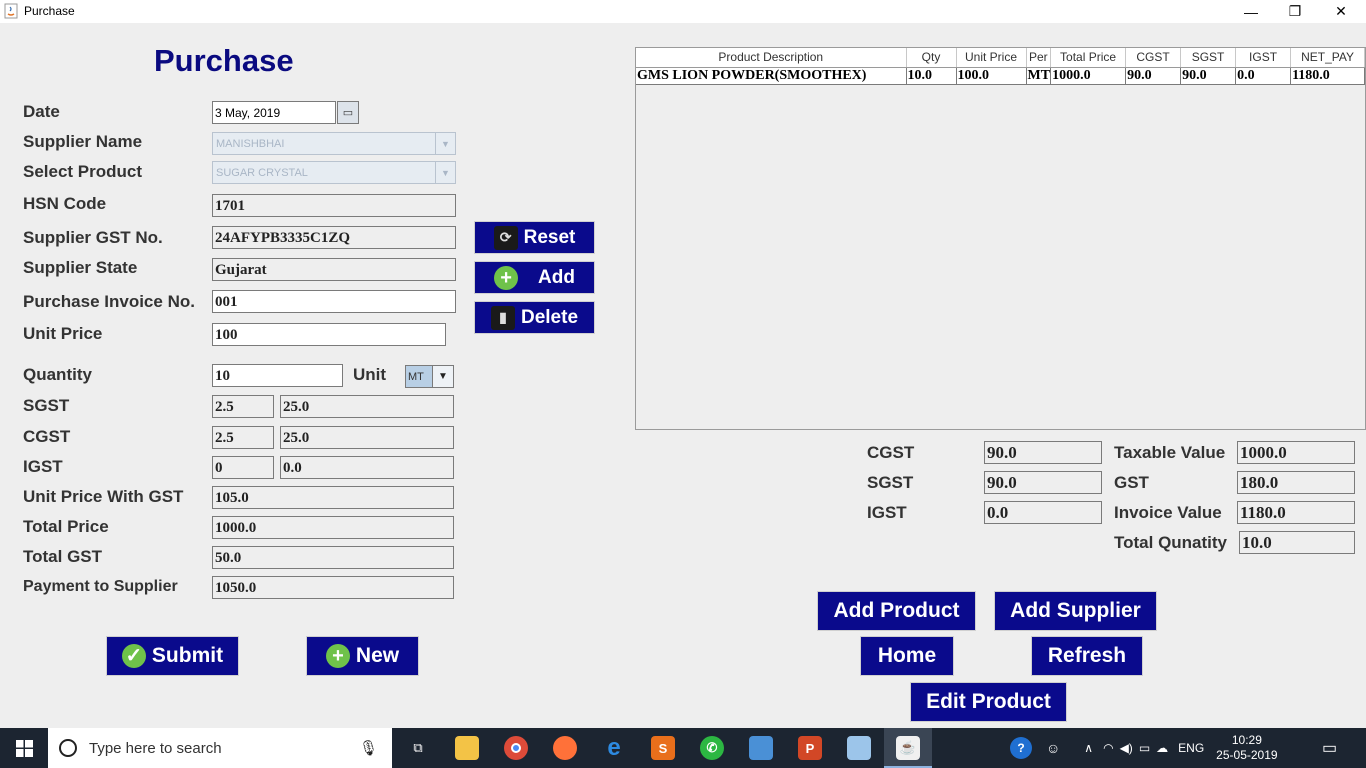  I want to click on edge-icon: e, so click(614, 747).